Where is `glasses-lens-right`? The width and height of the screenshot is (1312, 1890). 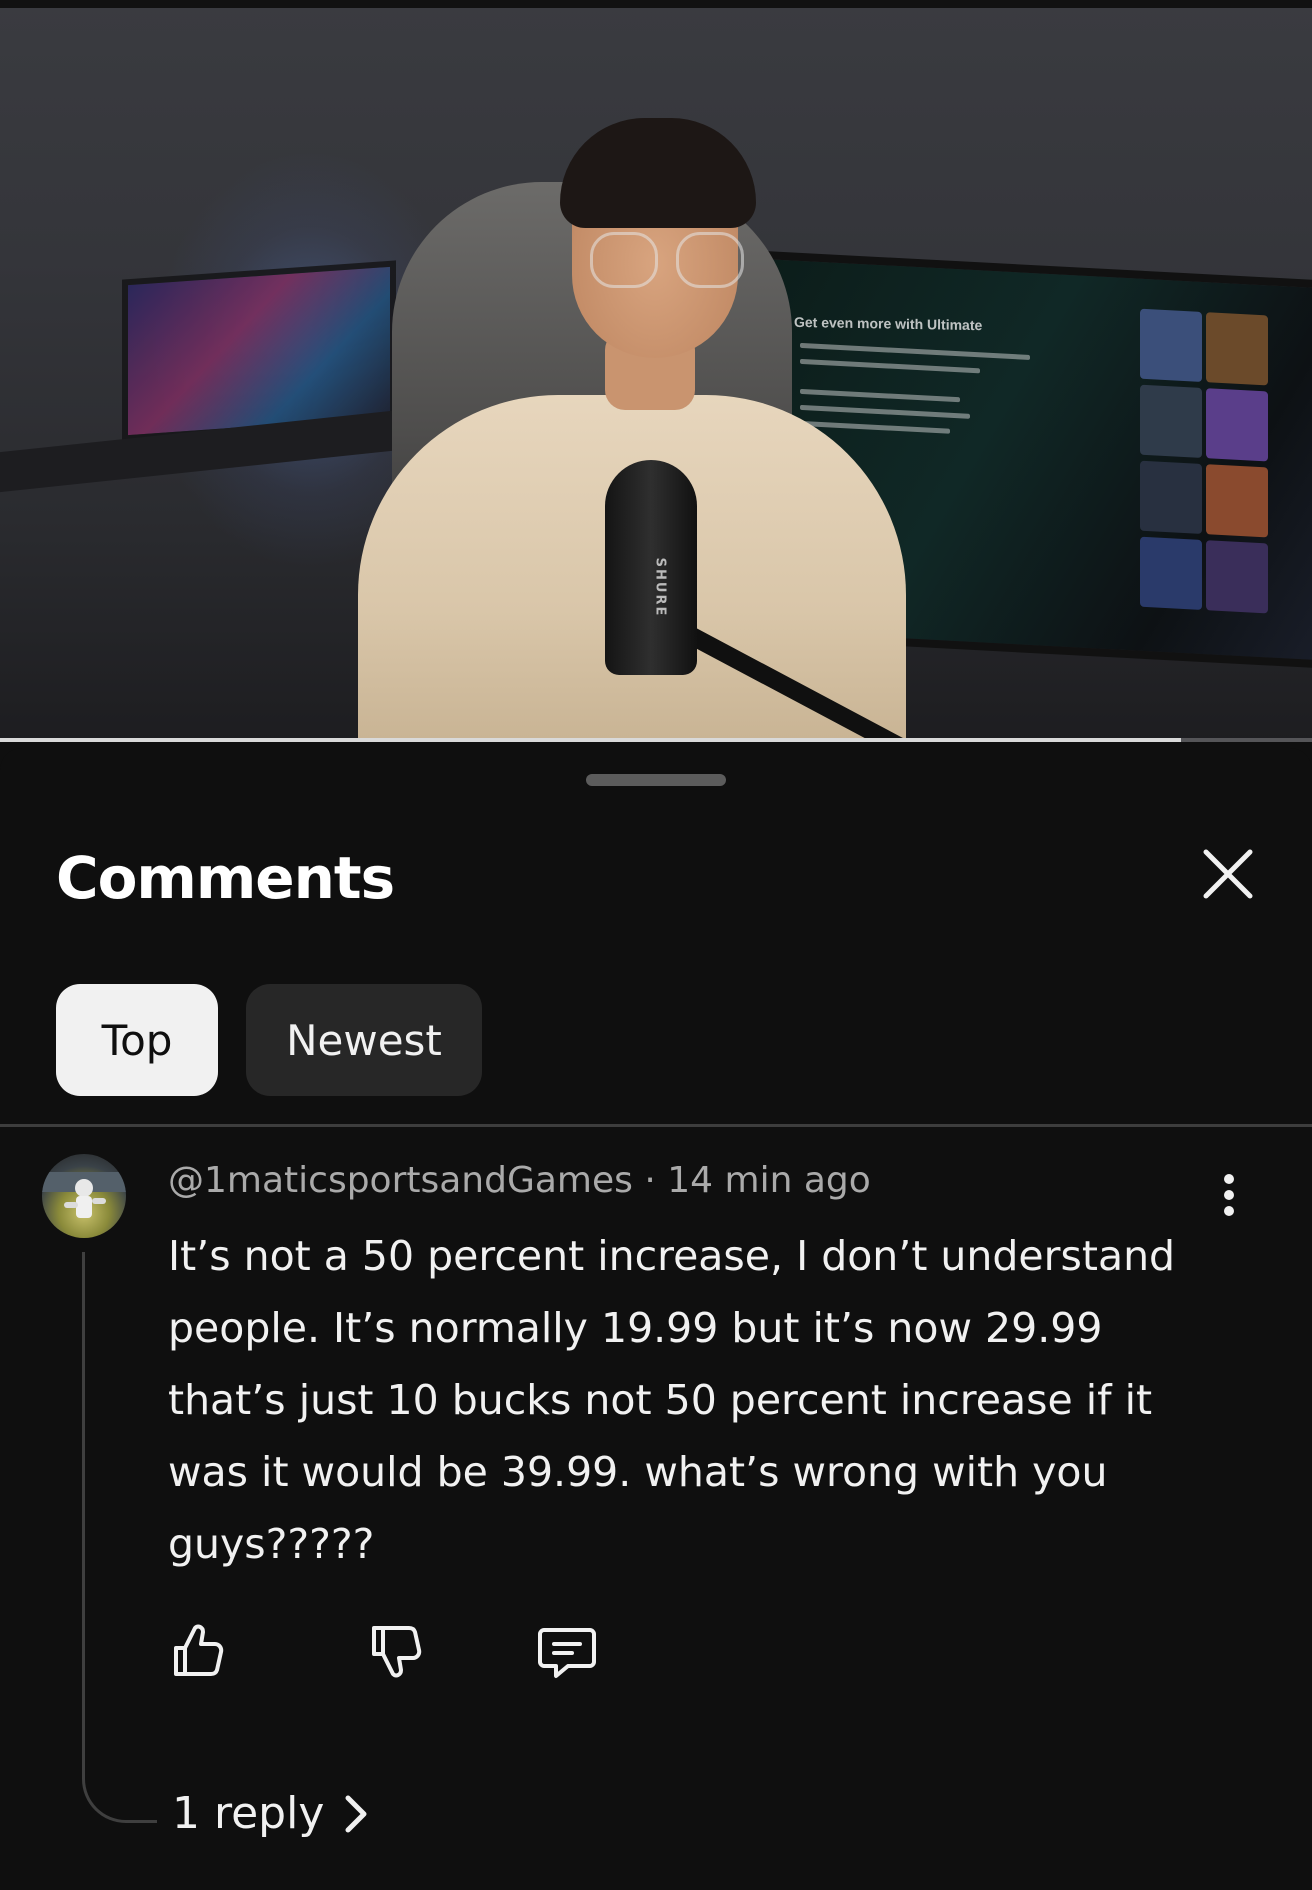 glasses-lens-right is located at coordinates (710, 260).